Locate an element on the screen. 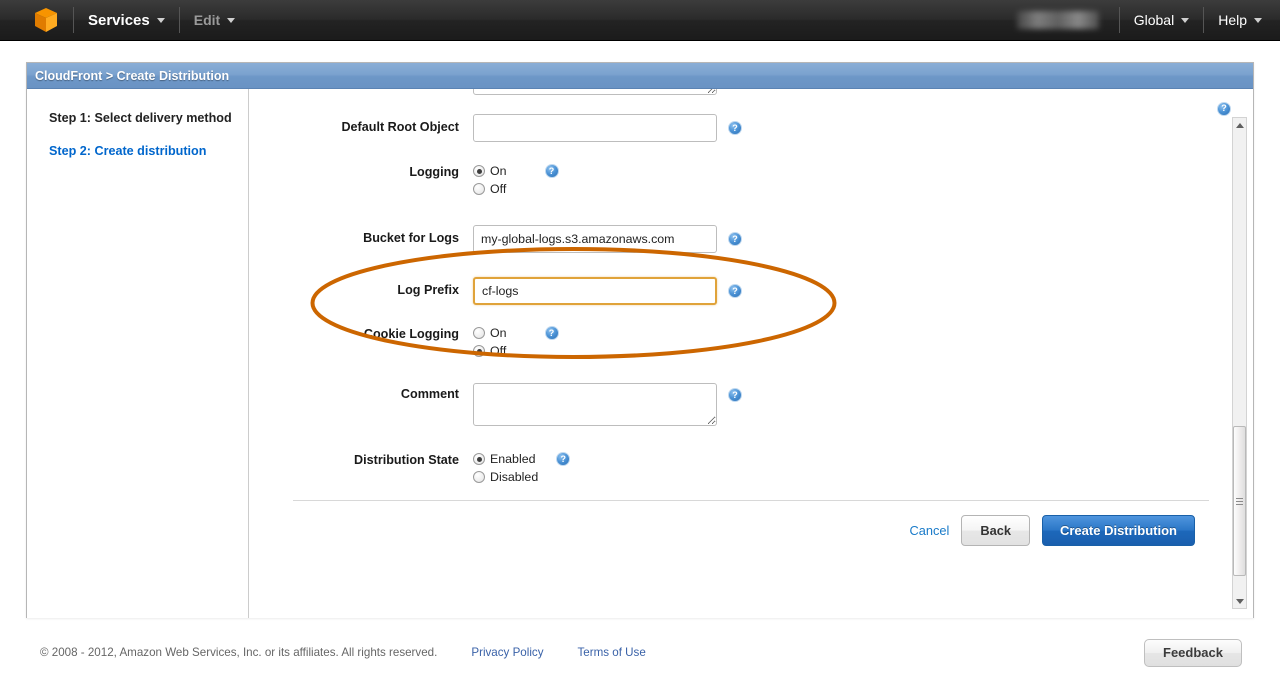 This screenshot has height=675, width=1280. cancel-link: Cancel is located at coordinates (930, 530).